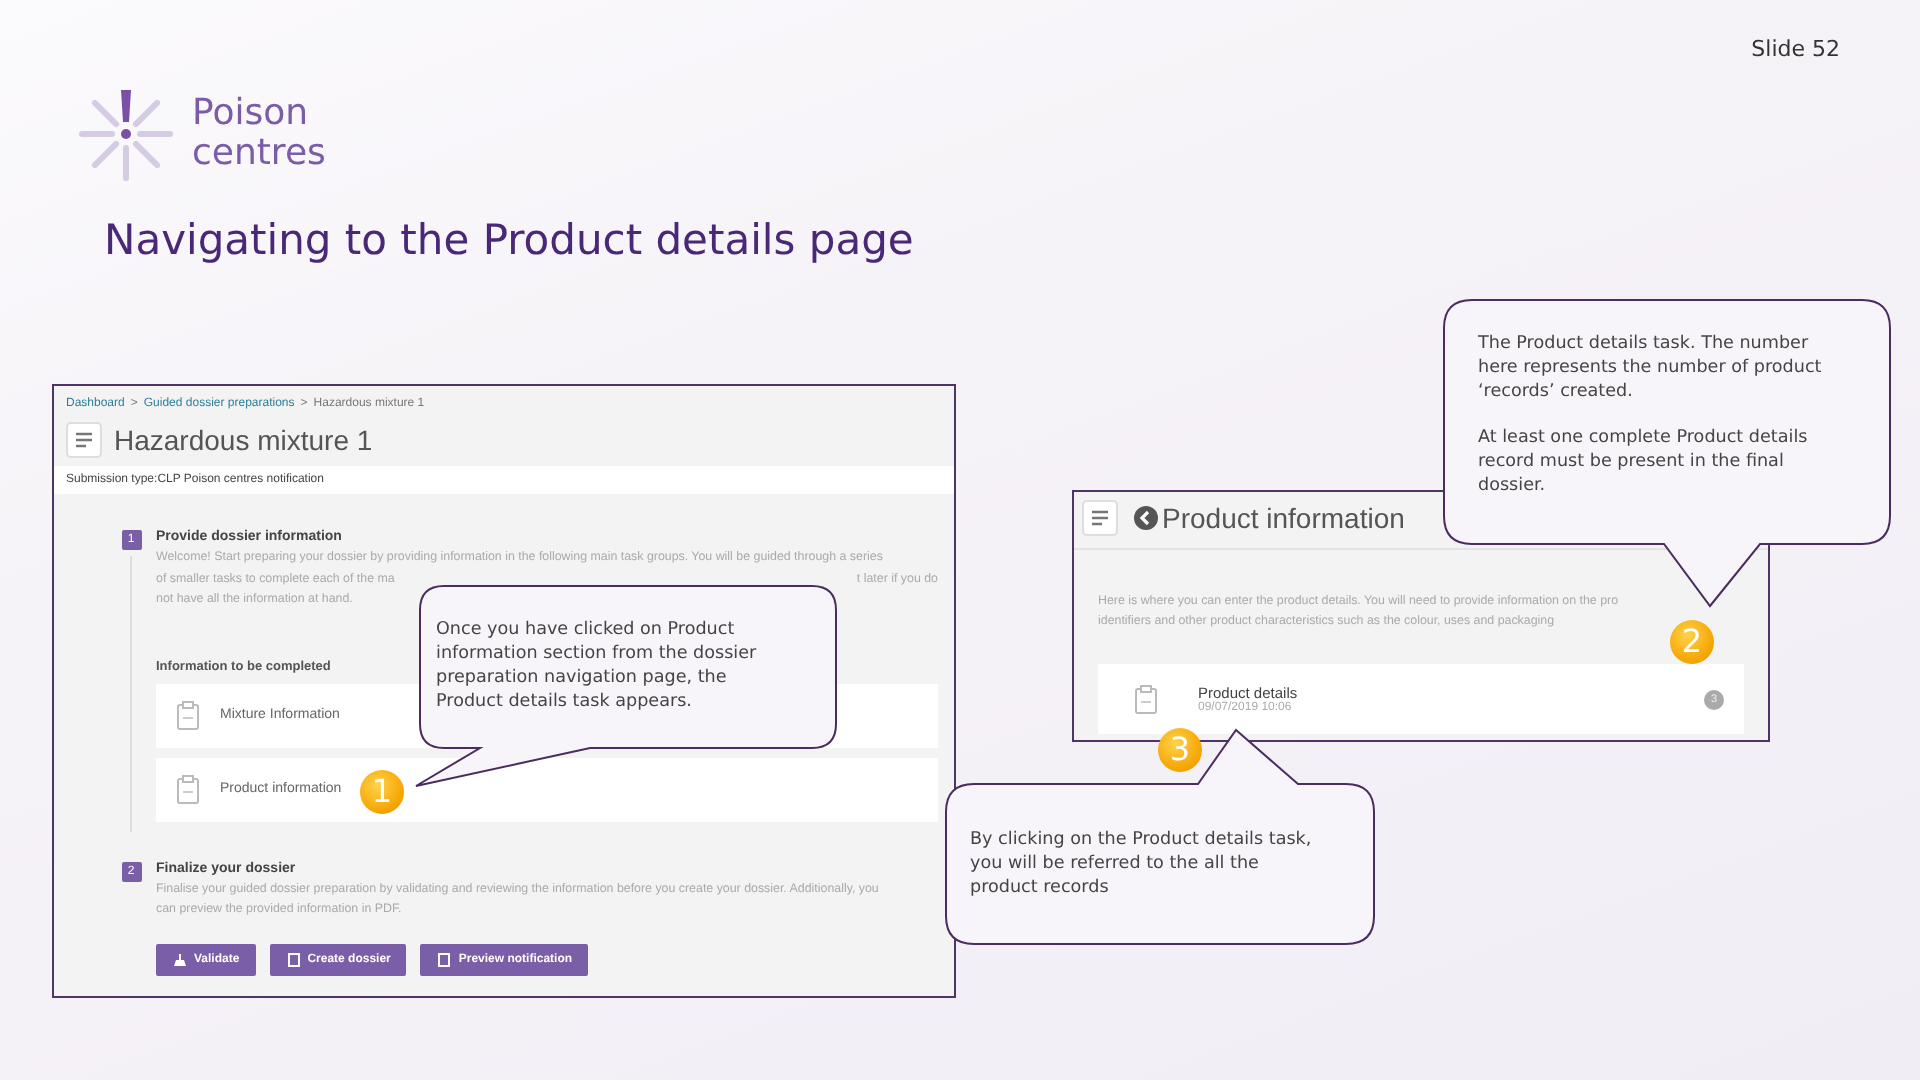  I want to click on slide-title: Navigating to the Product details page, so click(509, 240).